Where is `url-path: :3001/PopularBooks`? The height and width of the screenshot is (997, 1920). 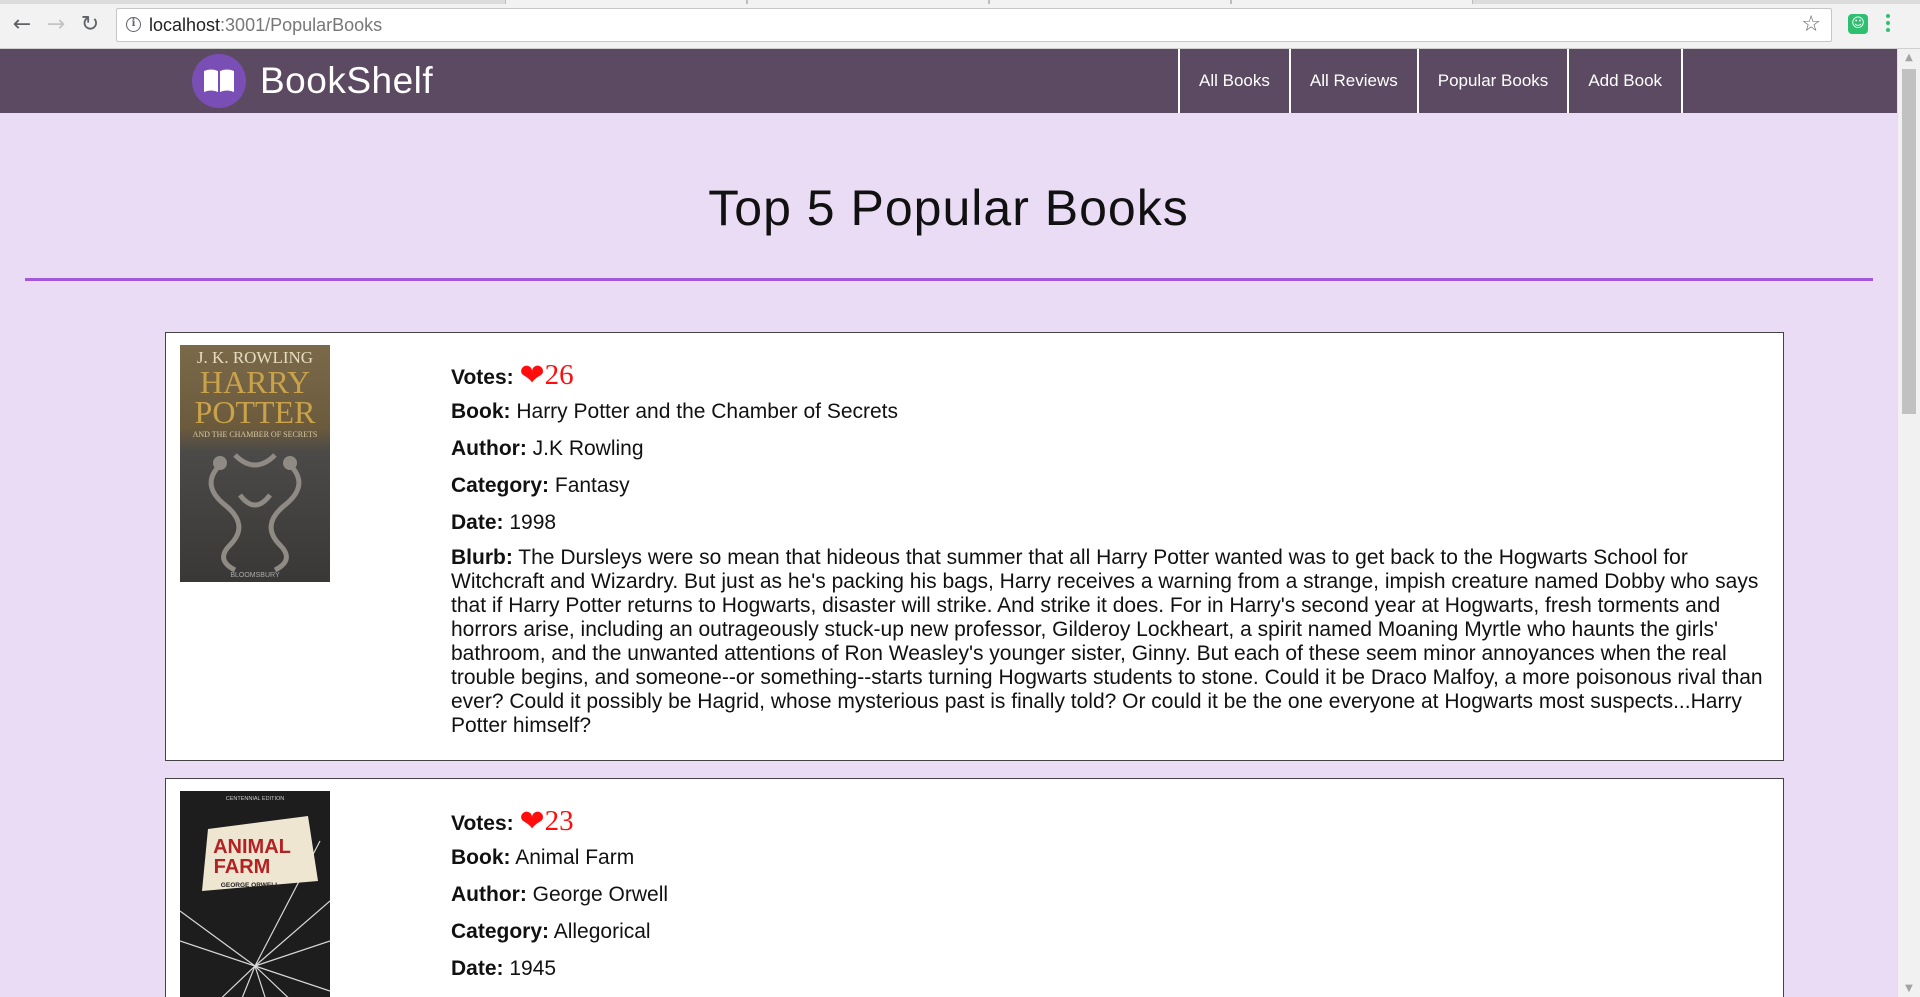 url-path: :3001/PopularBooks is located at coordinates (301, 25).